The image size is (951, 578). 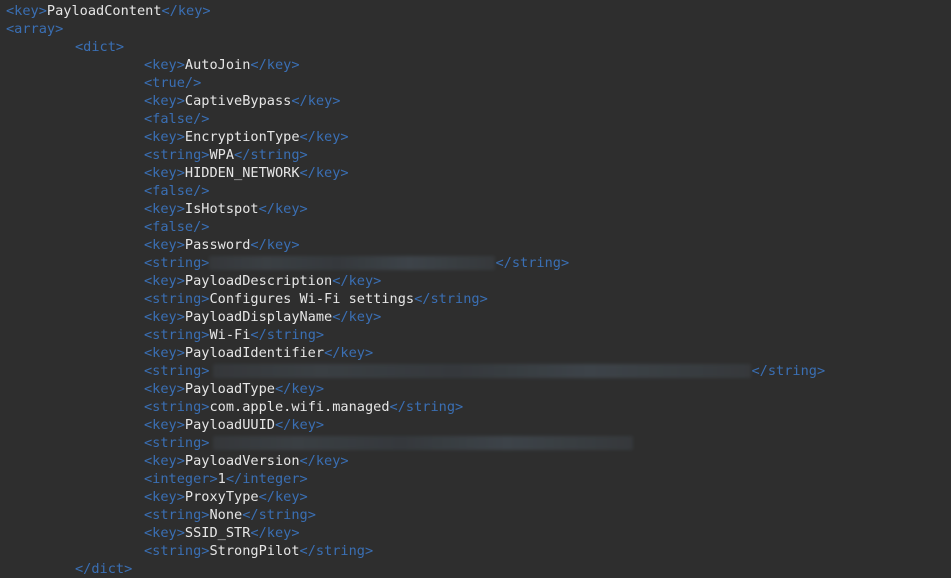 What do you see at coordinates (482, 371) in the screenshot?
I see `redacted-identifier` at bounding box center [482, 371].